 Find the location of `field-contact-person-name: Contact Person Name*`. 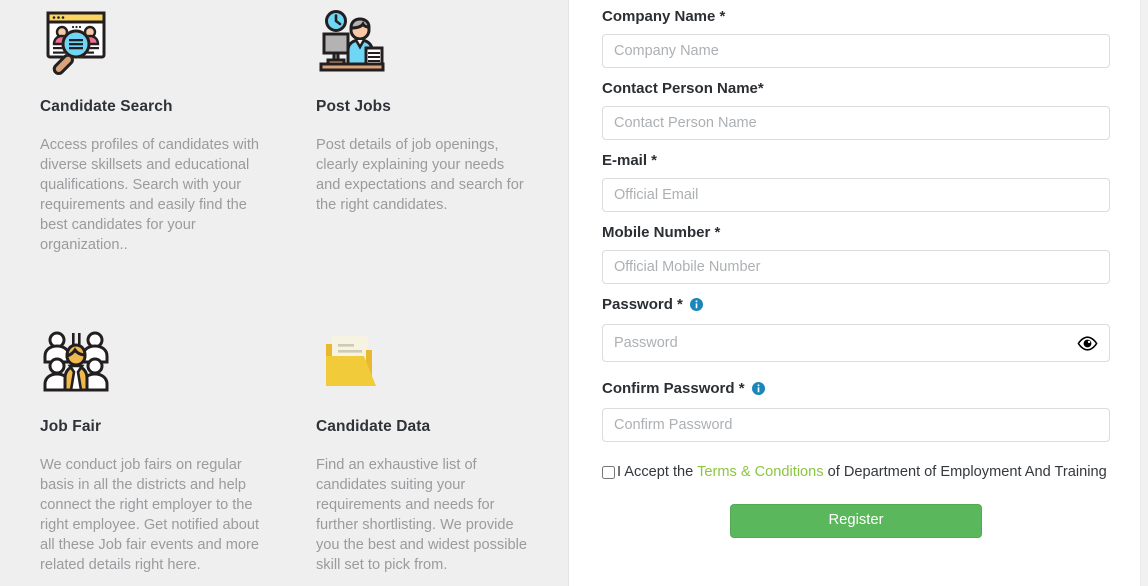

field-contact-person-name: Contact Person Name* is located at coordinates (856, 110).